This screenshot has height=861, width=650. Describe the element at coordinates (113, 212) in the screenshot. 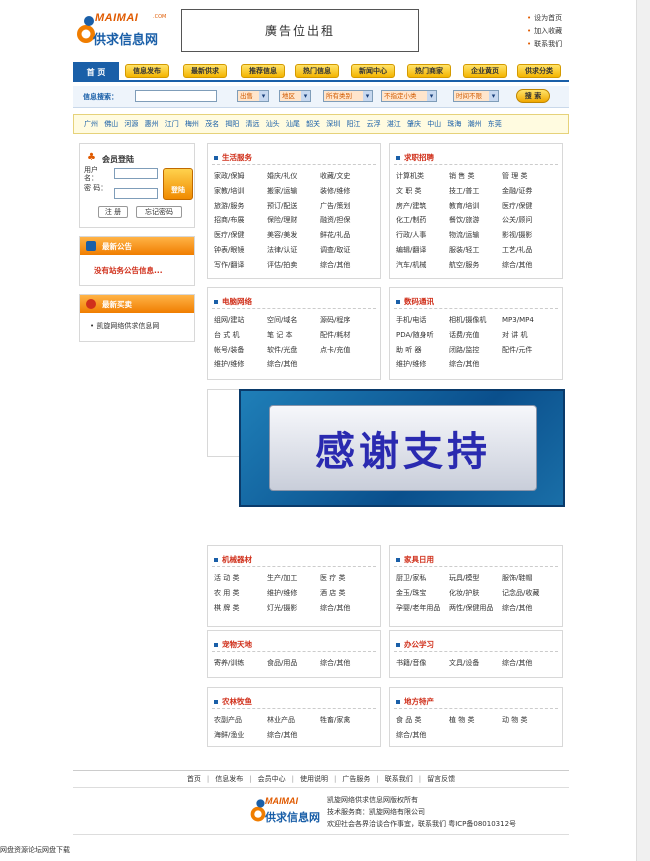

I see `register-button: 注 册` at that location.